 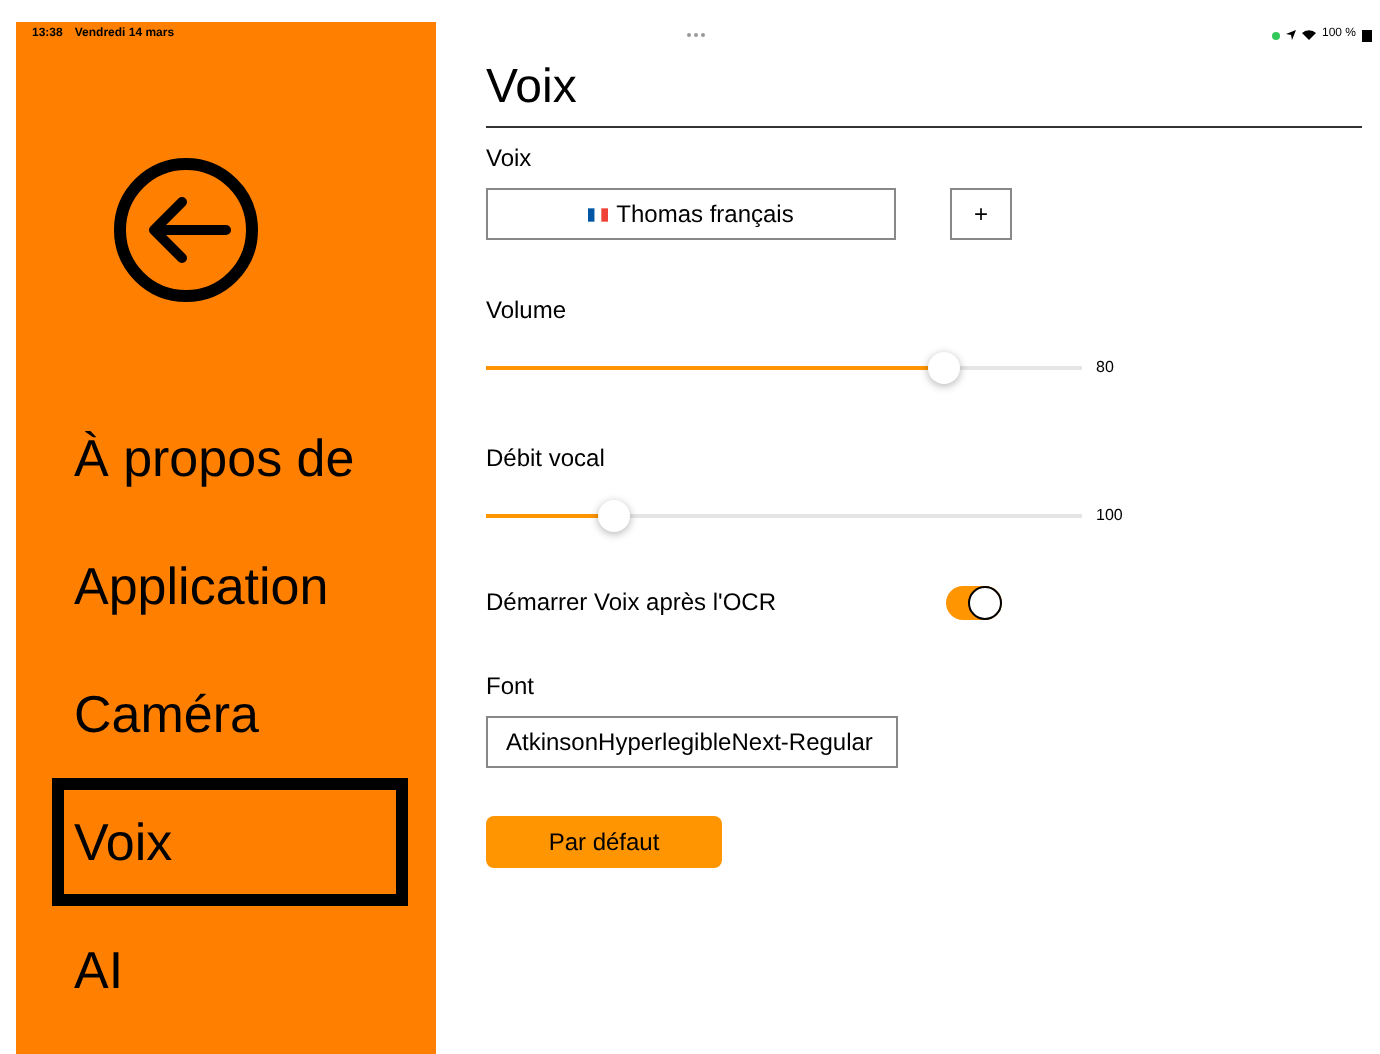 I want to click on status-dot-icon, so click(x=1275, y=35).